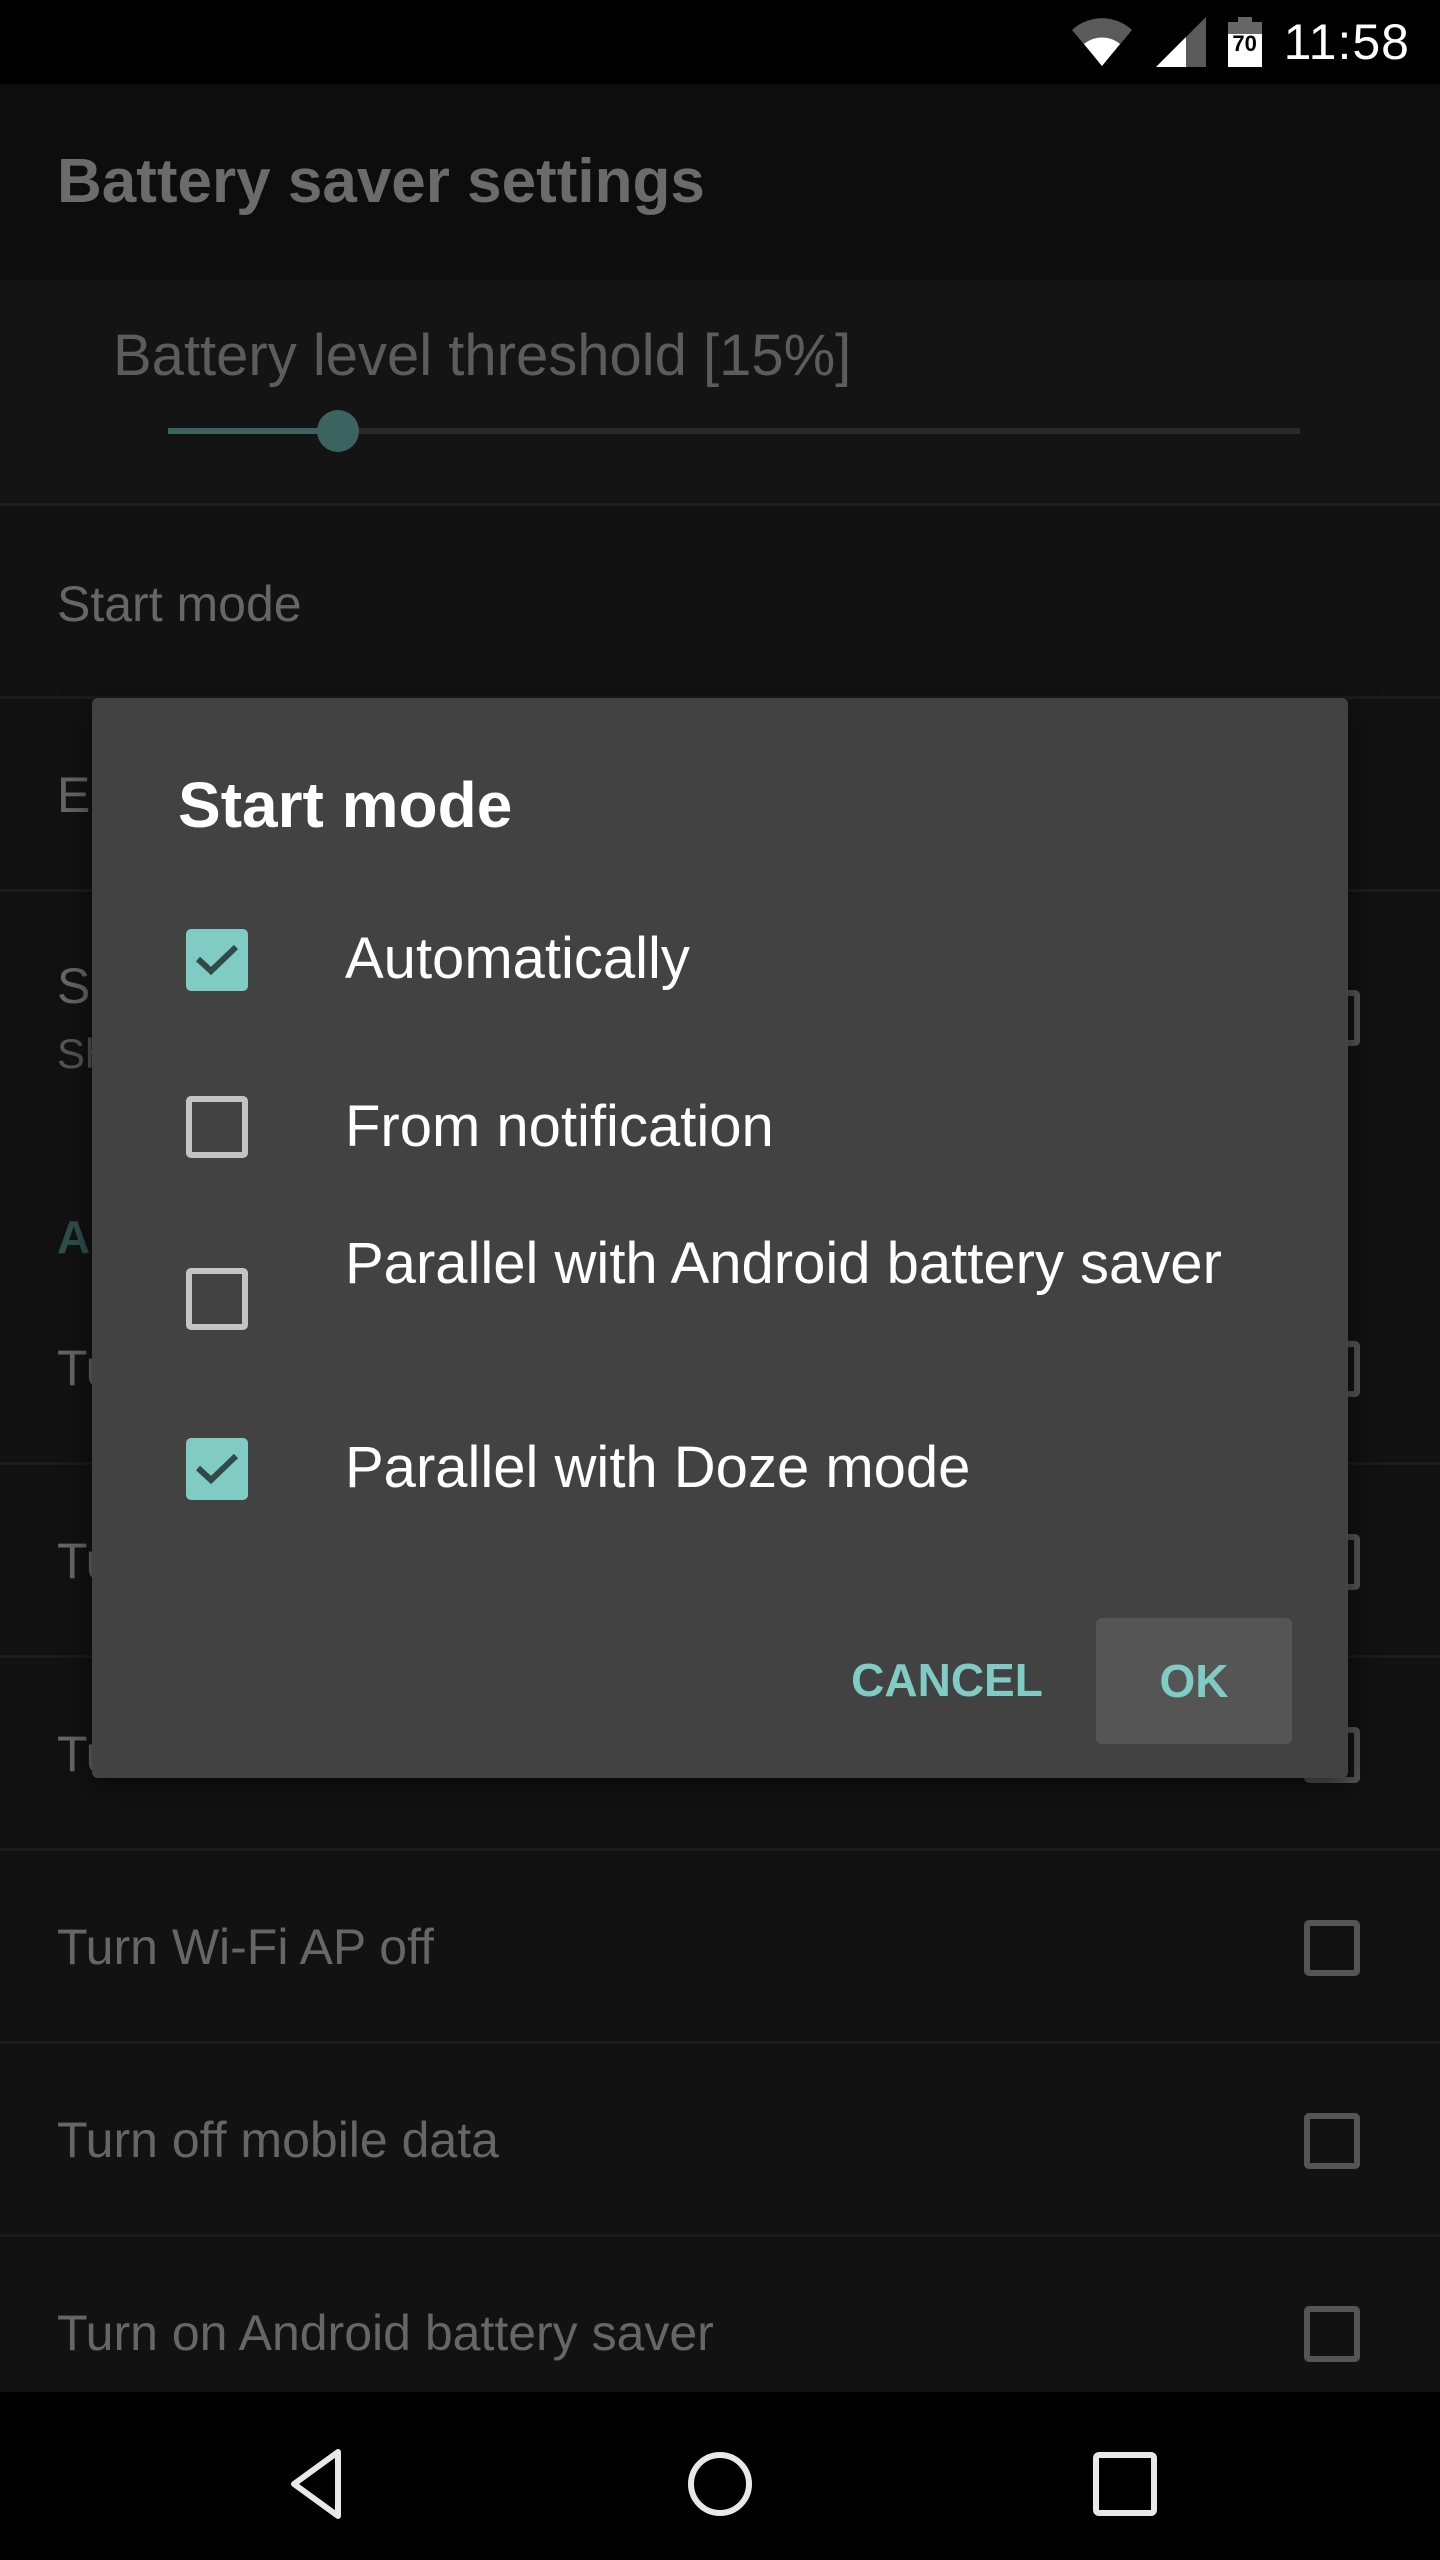 The image size is (1440, 2560). I want to click on show-notification-label: S, so click(74, 986).